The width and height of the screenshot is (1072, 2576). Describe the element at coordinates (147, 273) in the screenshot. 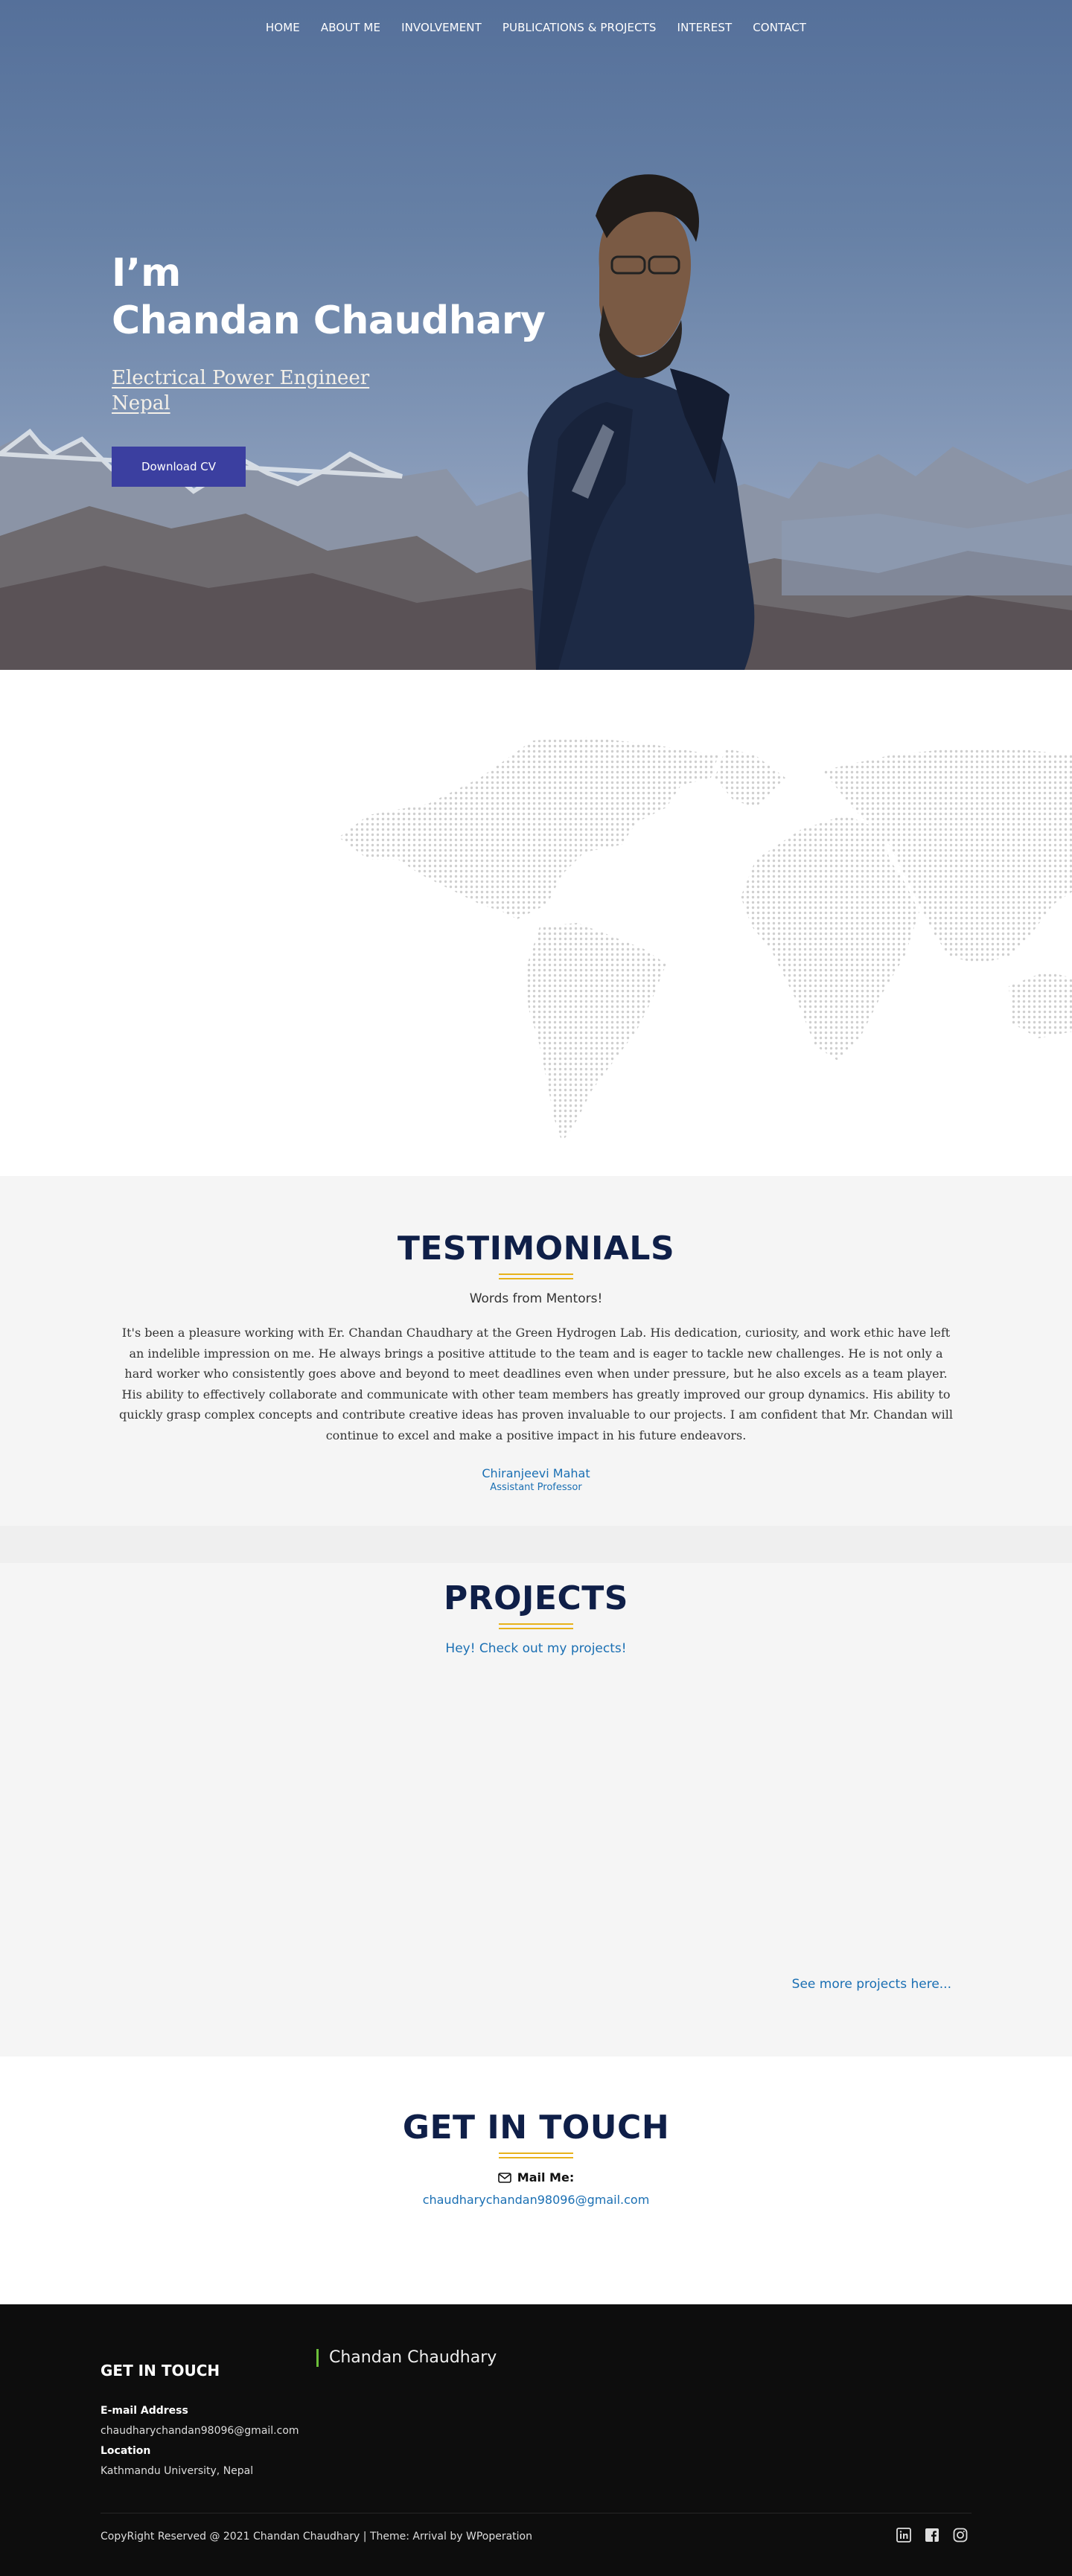

I see `hero-greeting: I’m` at that location.